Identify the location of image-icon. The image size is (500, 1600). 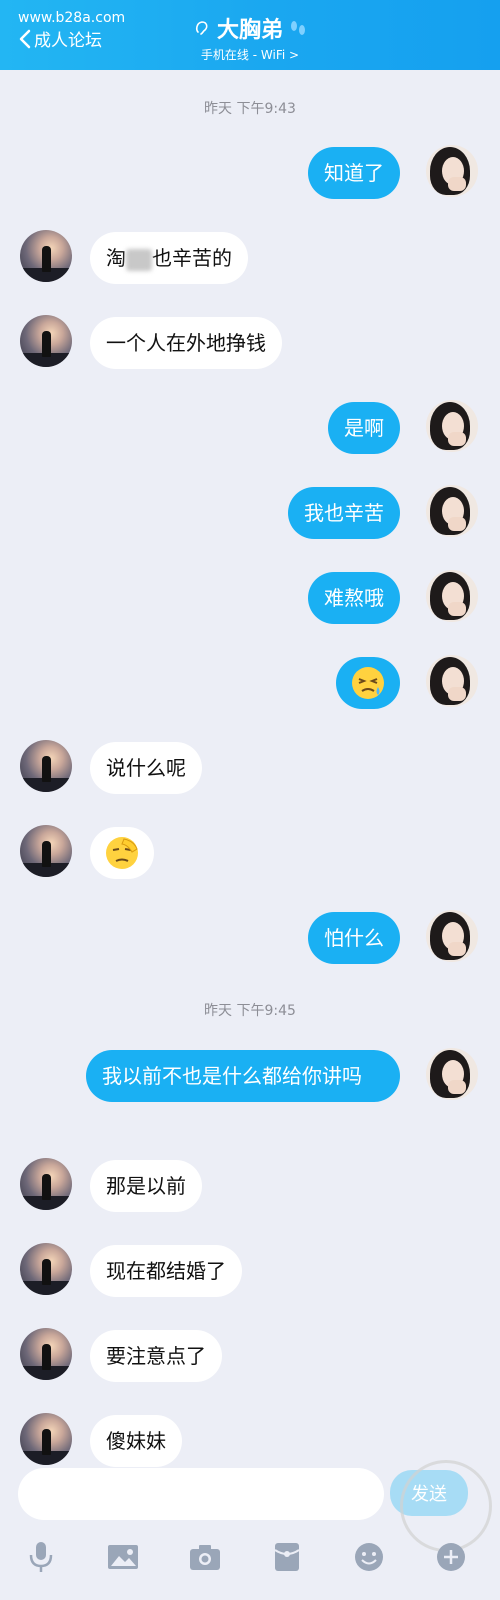
(123, 1557).